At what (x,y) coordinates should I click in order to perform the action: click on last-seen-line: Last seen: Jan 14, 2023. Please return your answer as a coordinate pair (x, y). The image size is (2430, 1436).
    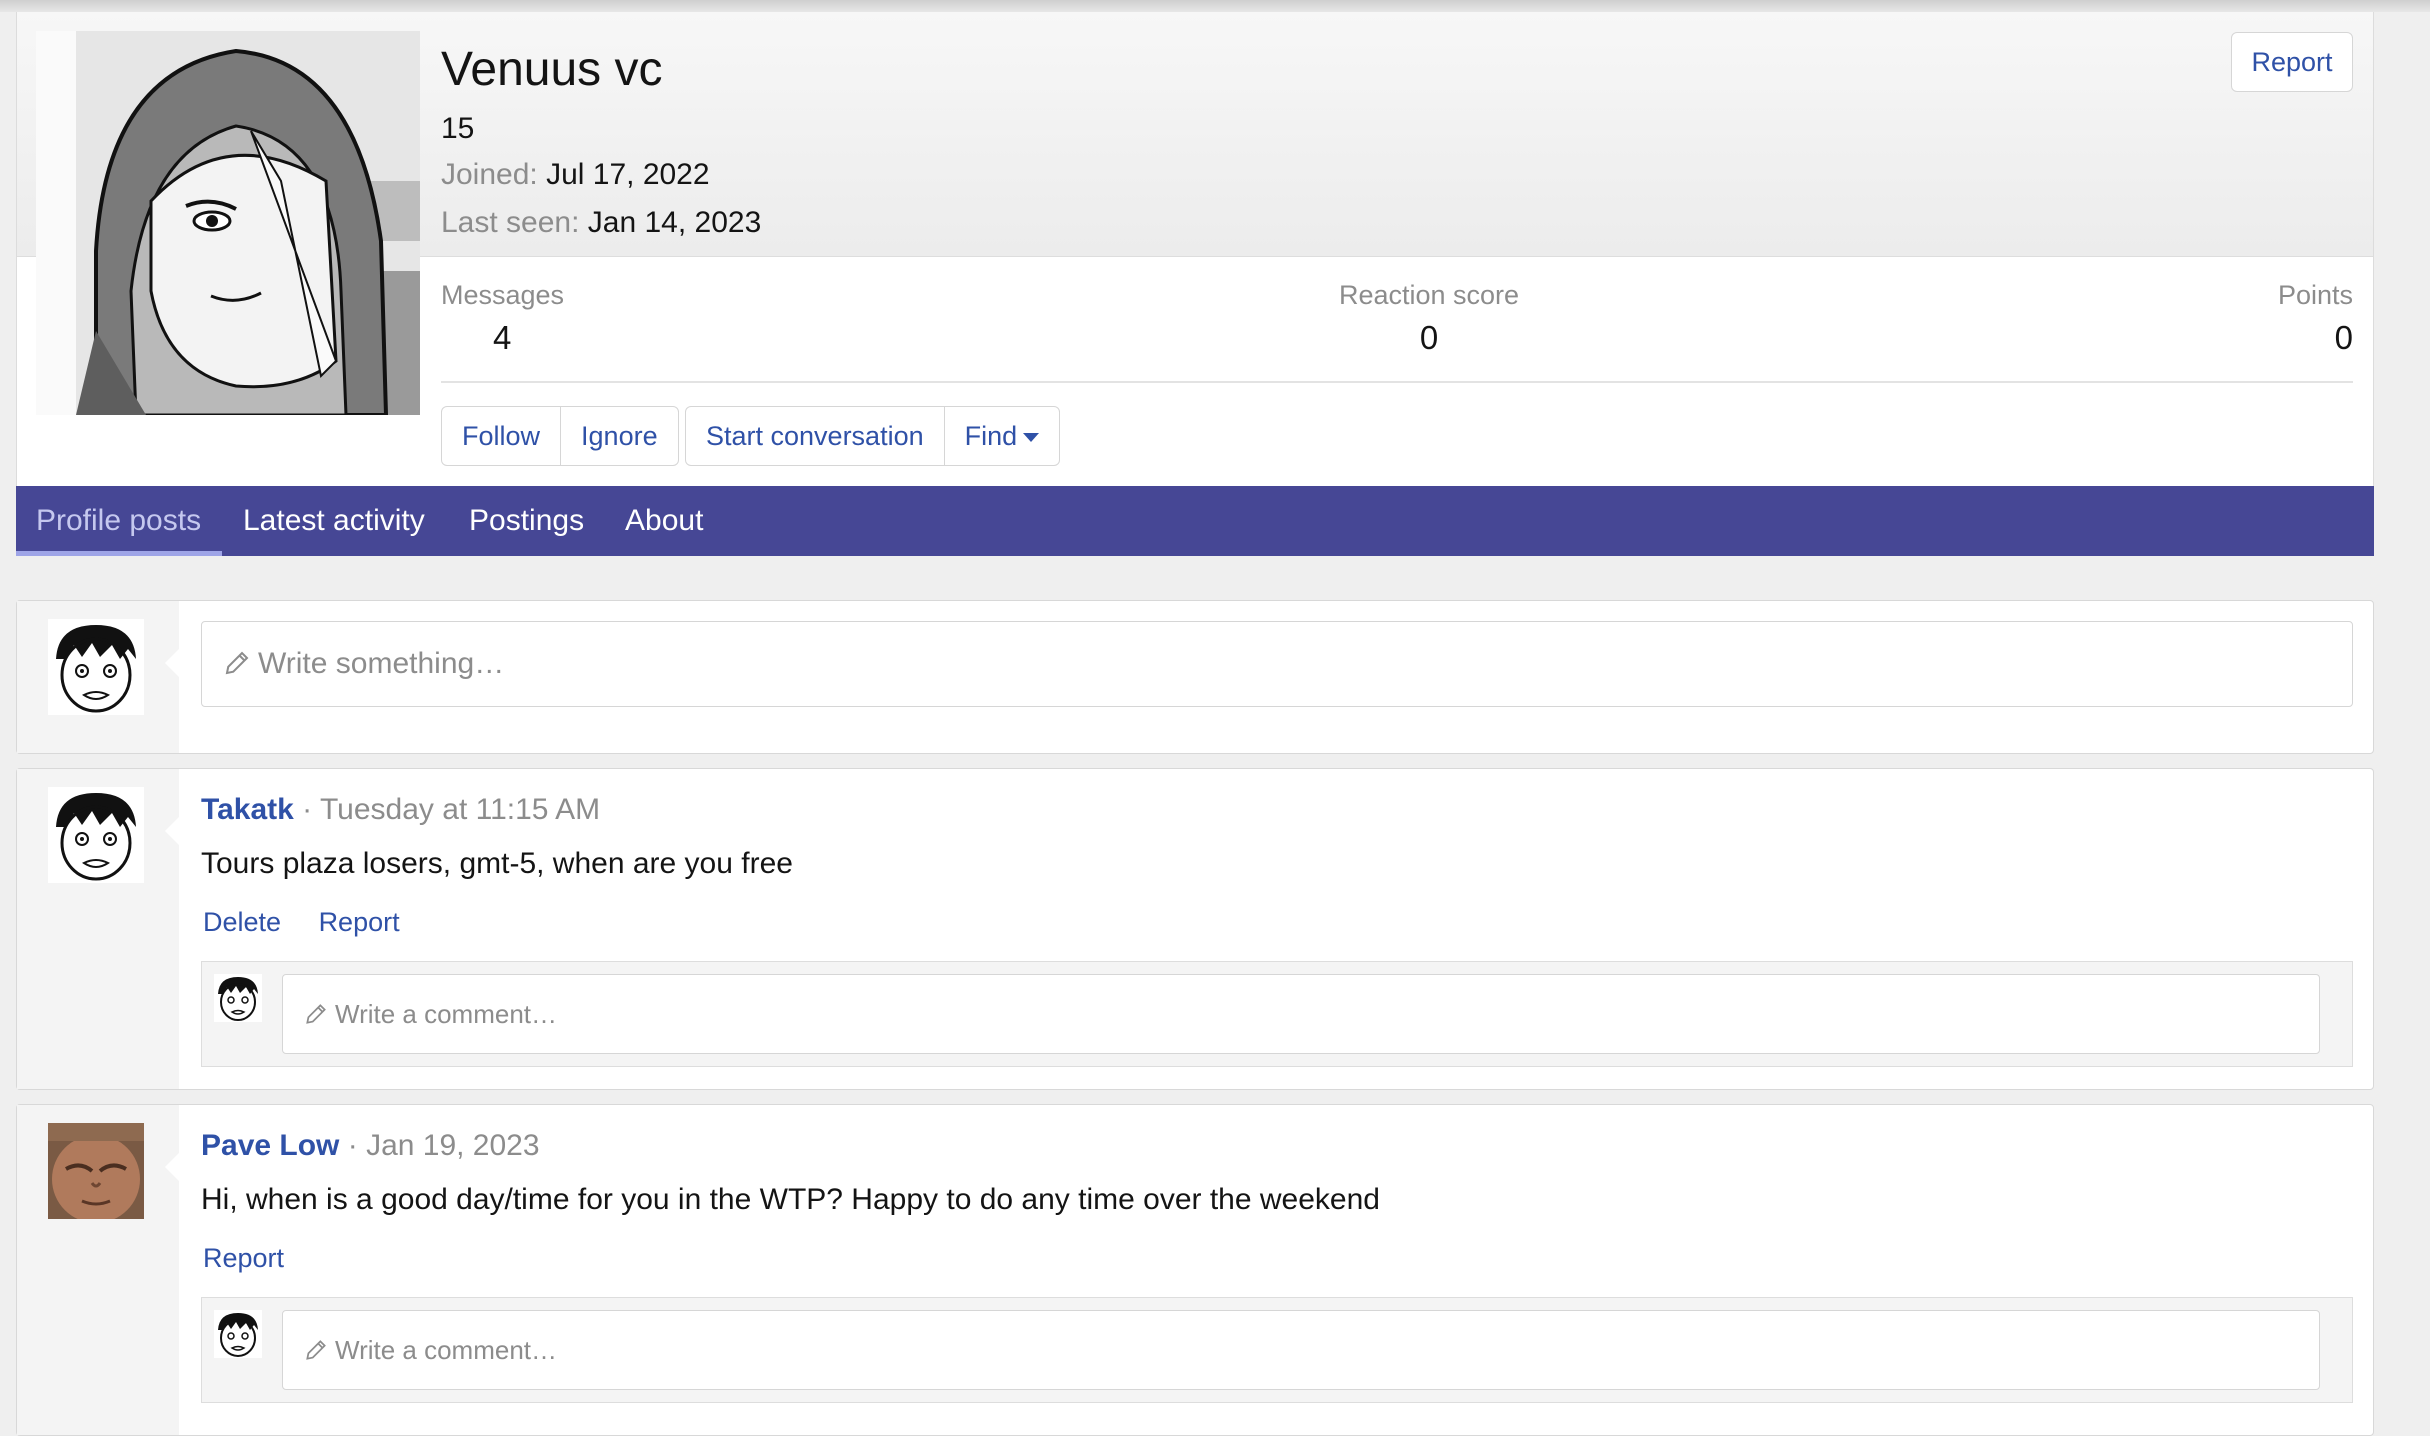
    Looking at the image, I should click on (601, 223).